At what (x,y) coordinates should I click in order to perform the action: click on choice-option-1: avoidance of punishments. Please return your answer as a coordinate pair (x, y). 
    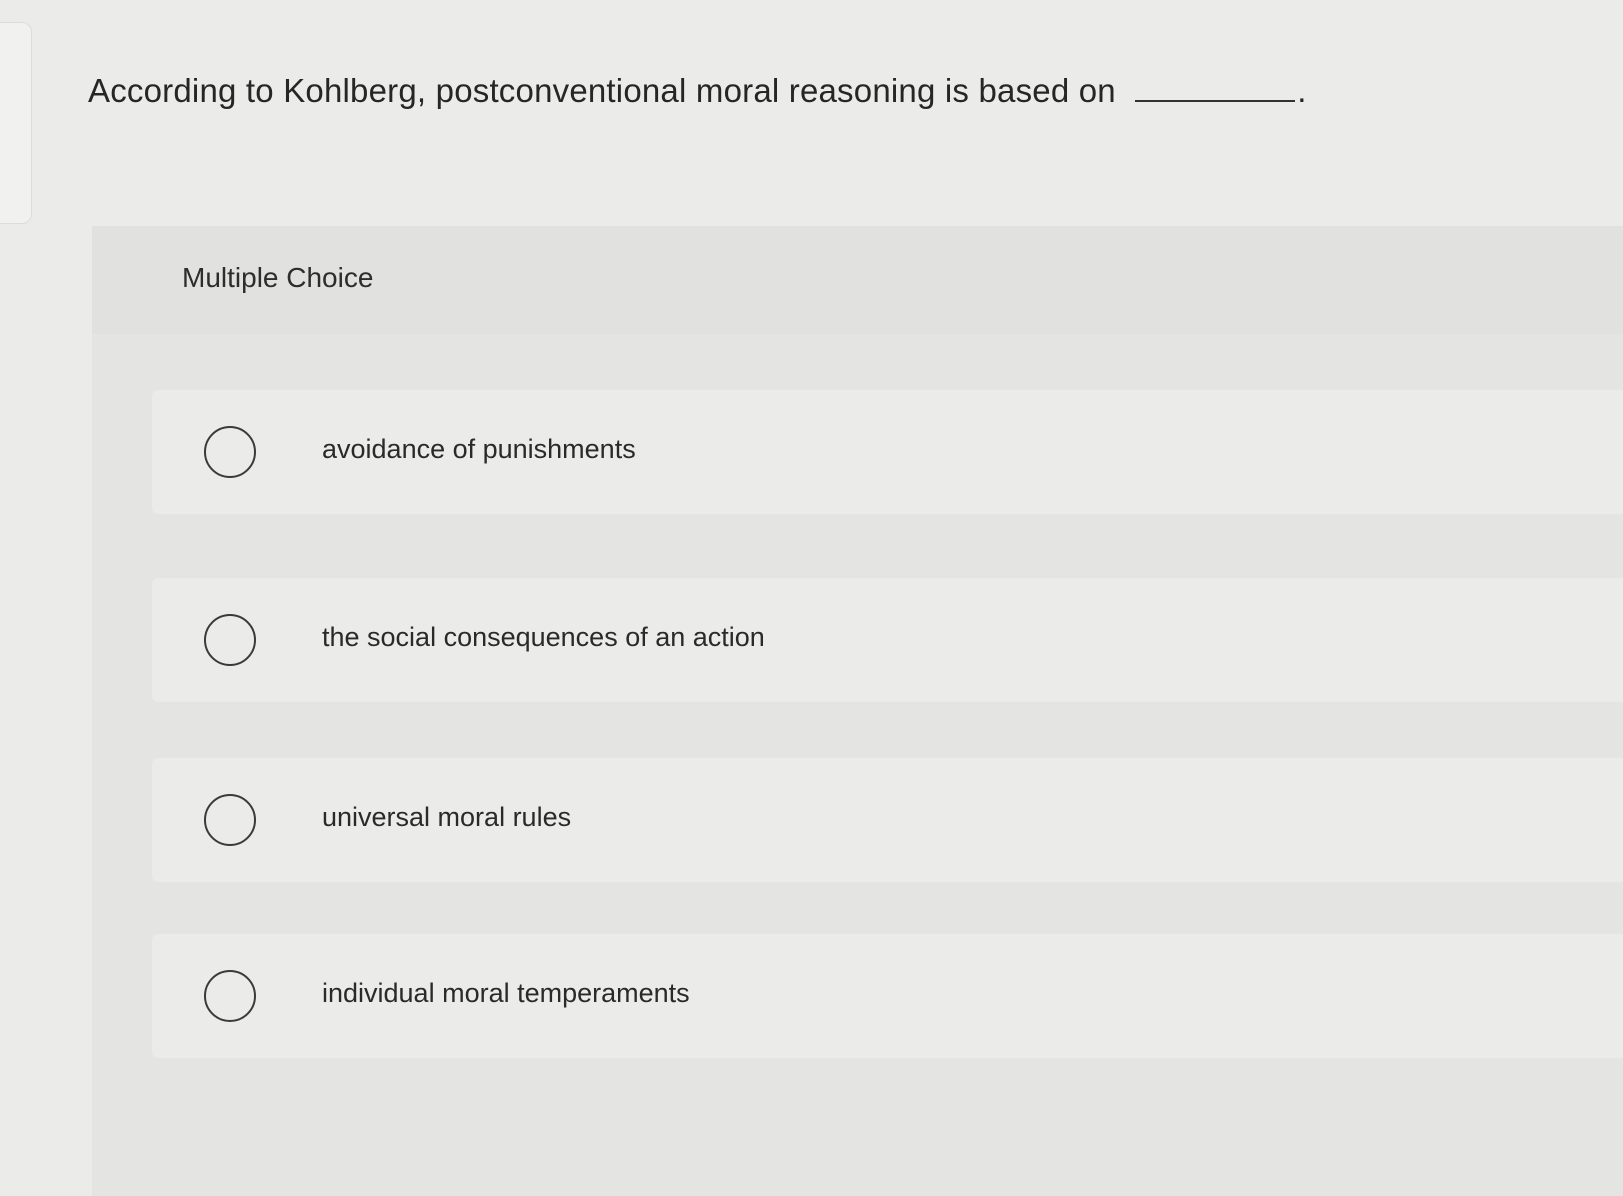
    Looking at the image, I should click on (887, 452).